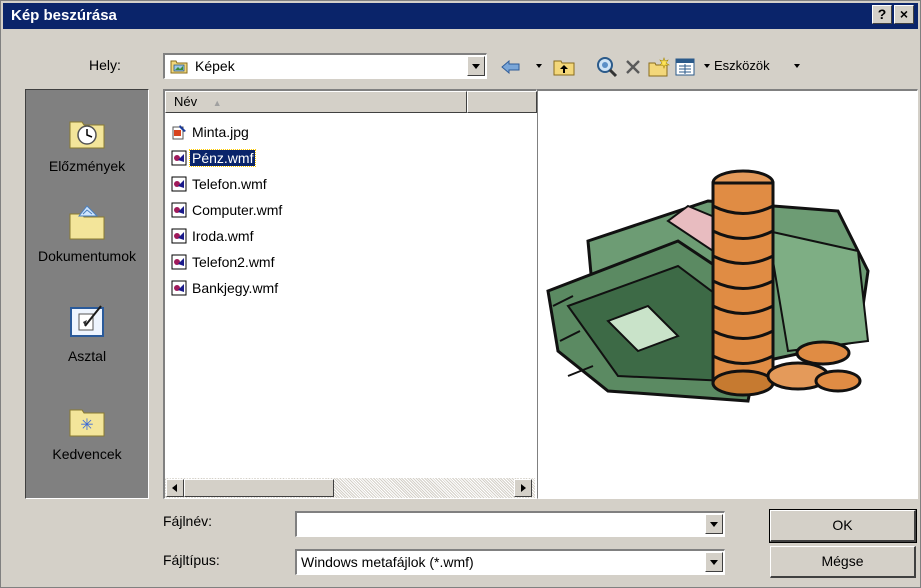 This screenshot has height=588, width=921. Describe the element at coordinates (175, 488) in the screenshot. I see `scroll-left-button` at that location.